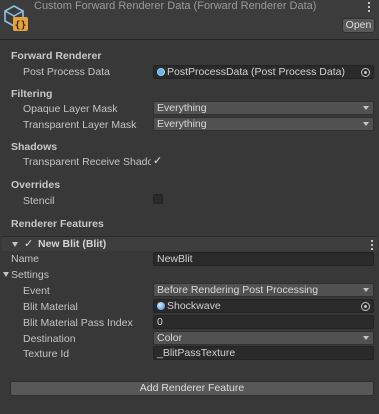  What do you see at coordinates (28, 243) in the screenshot?
I see `feature-enabled-checkbox: ✓` at bounding box center [28, 243].